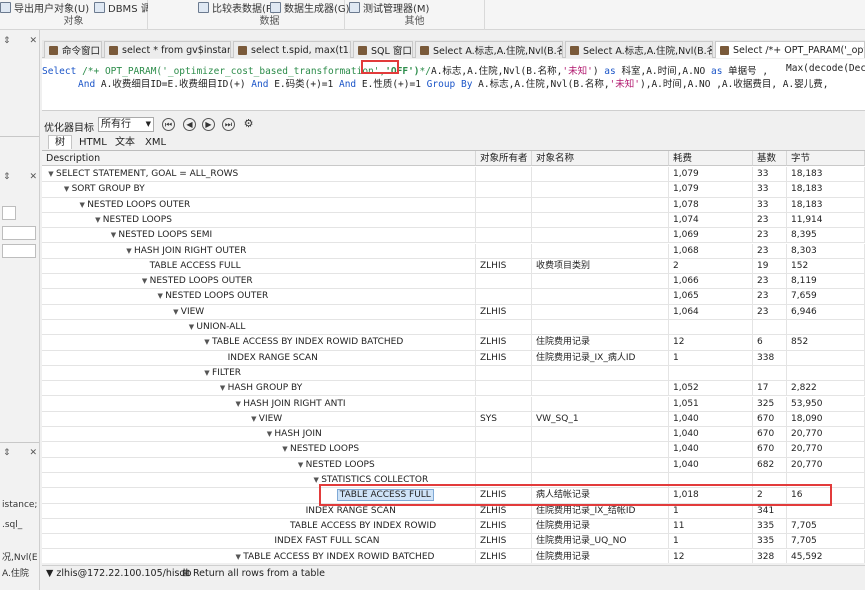  Describe the element at coordinates (453, 236) in the screenshot. I see `plan-row: ▼ NESTED LOOPS SEMI 1,069 23 8,395` at that location.